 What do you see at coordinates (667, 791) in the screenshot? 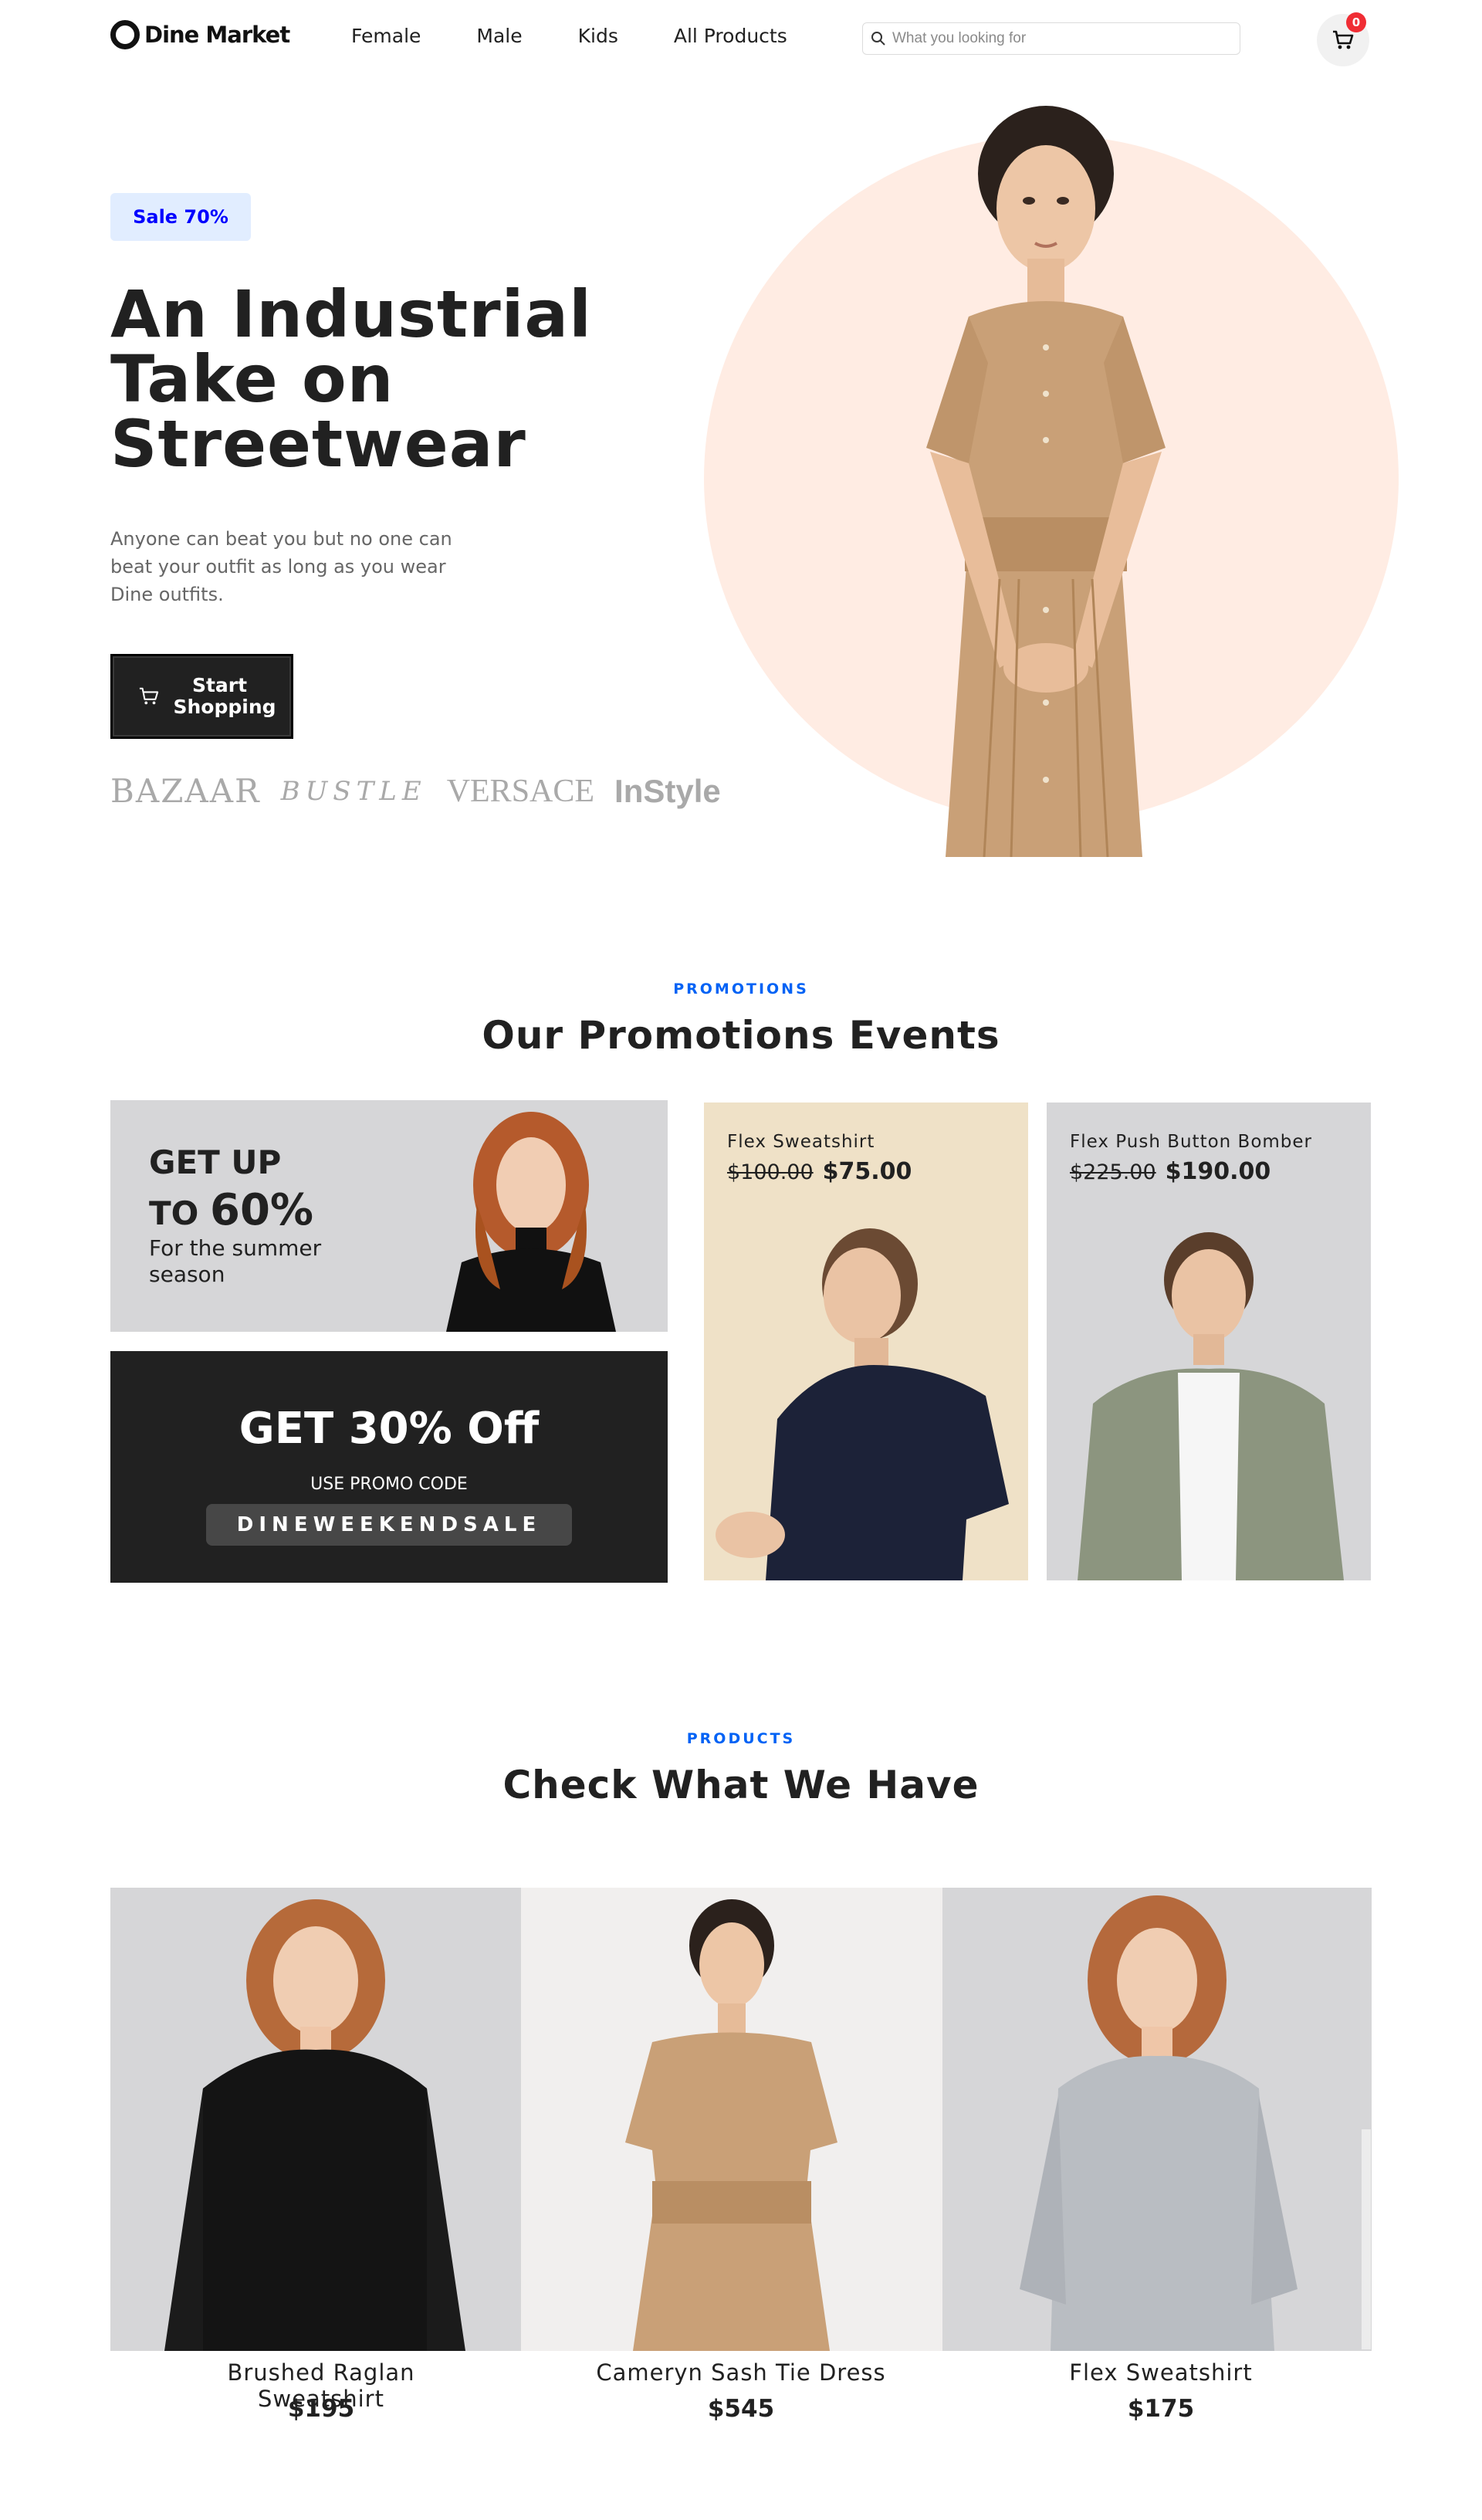
I see `brand-instyle-logo: InStyle` at bounding box center [667, 791].